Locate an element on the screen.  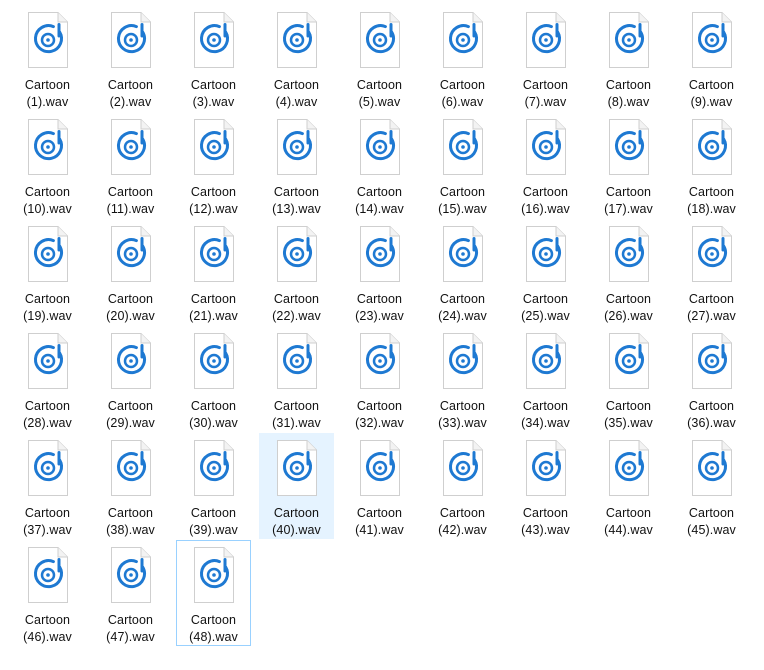
file-item: Cartoon (12).wav is located at coordinates (213, 165).